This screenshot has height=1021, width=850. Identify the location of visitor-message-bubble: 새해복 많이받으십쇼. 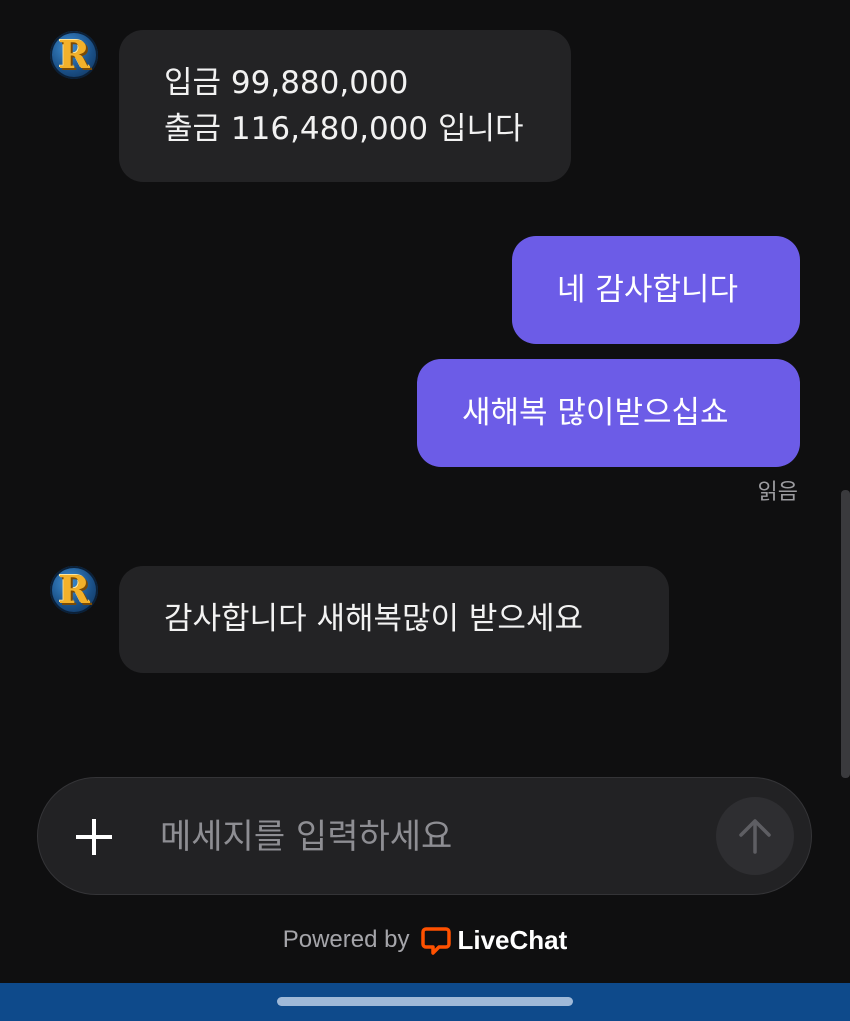
(608, 413).